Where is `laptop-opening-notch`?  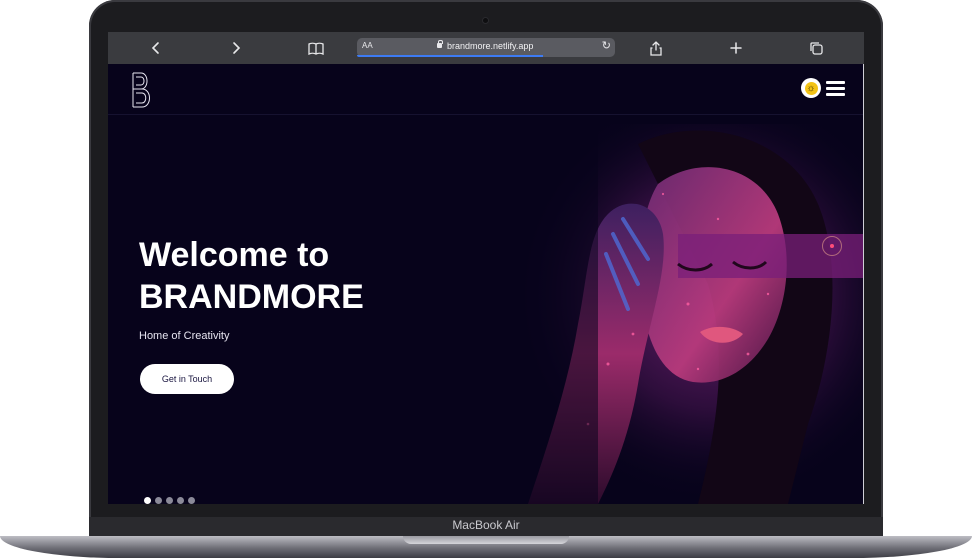 laptop-opening-notch is located at coordinates (486, 540).